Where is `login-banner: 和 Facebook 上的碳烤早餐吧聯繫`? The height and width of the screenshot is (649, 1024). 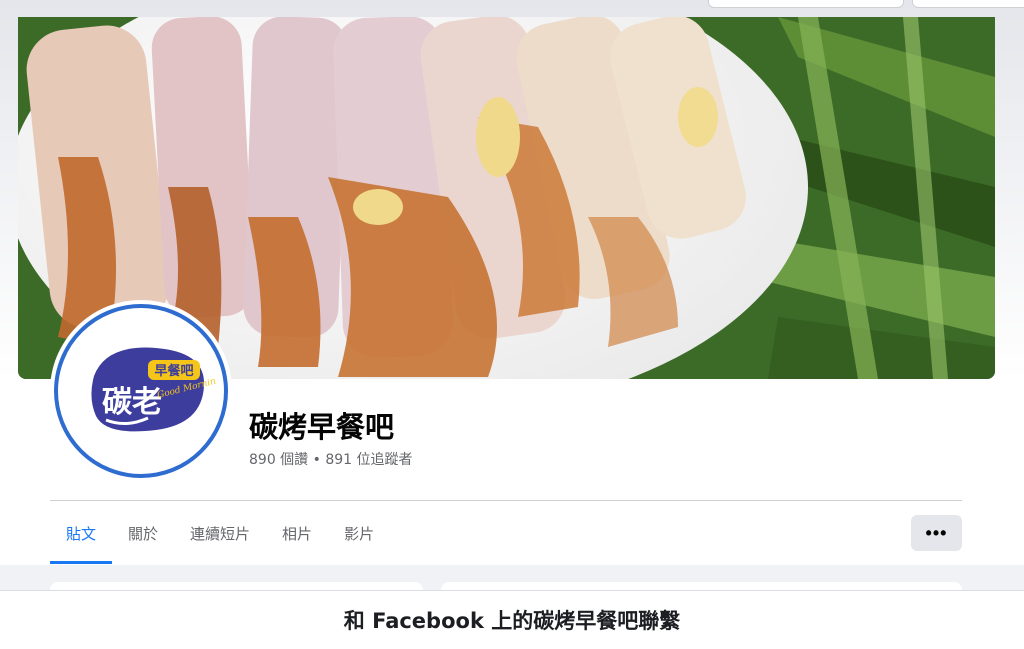 login-banner: 和 Facebook 上的碳烤早餐吧聯繫 is located at coordinates (512, 619).